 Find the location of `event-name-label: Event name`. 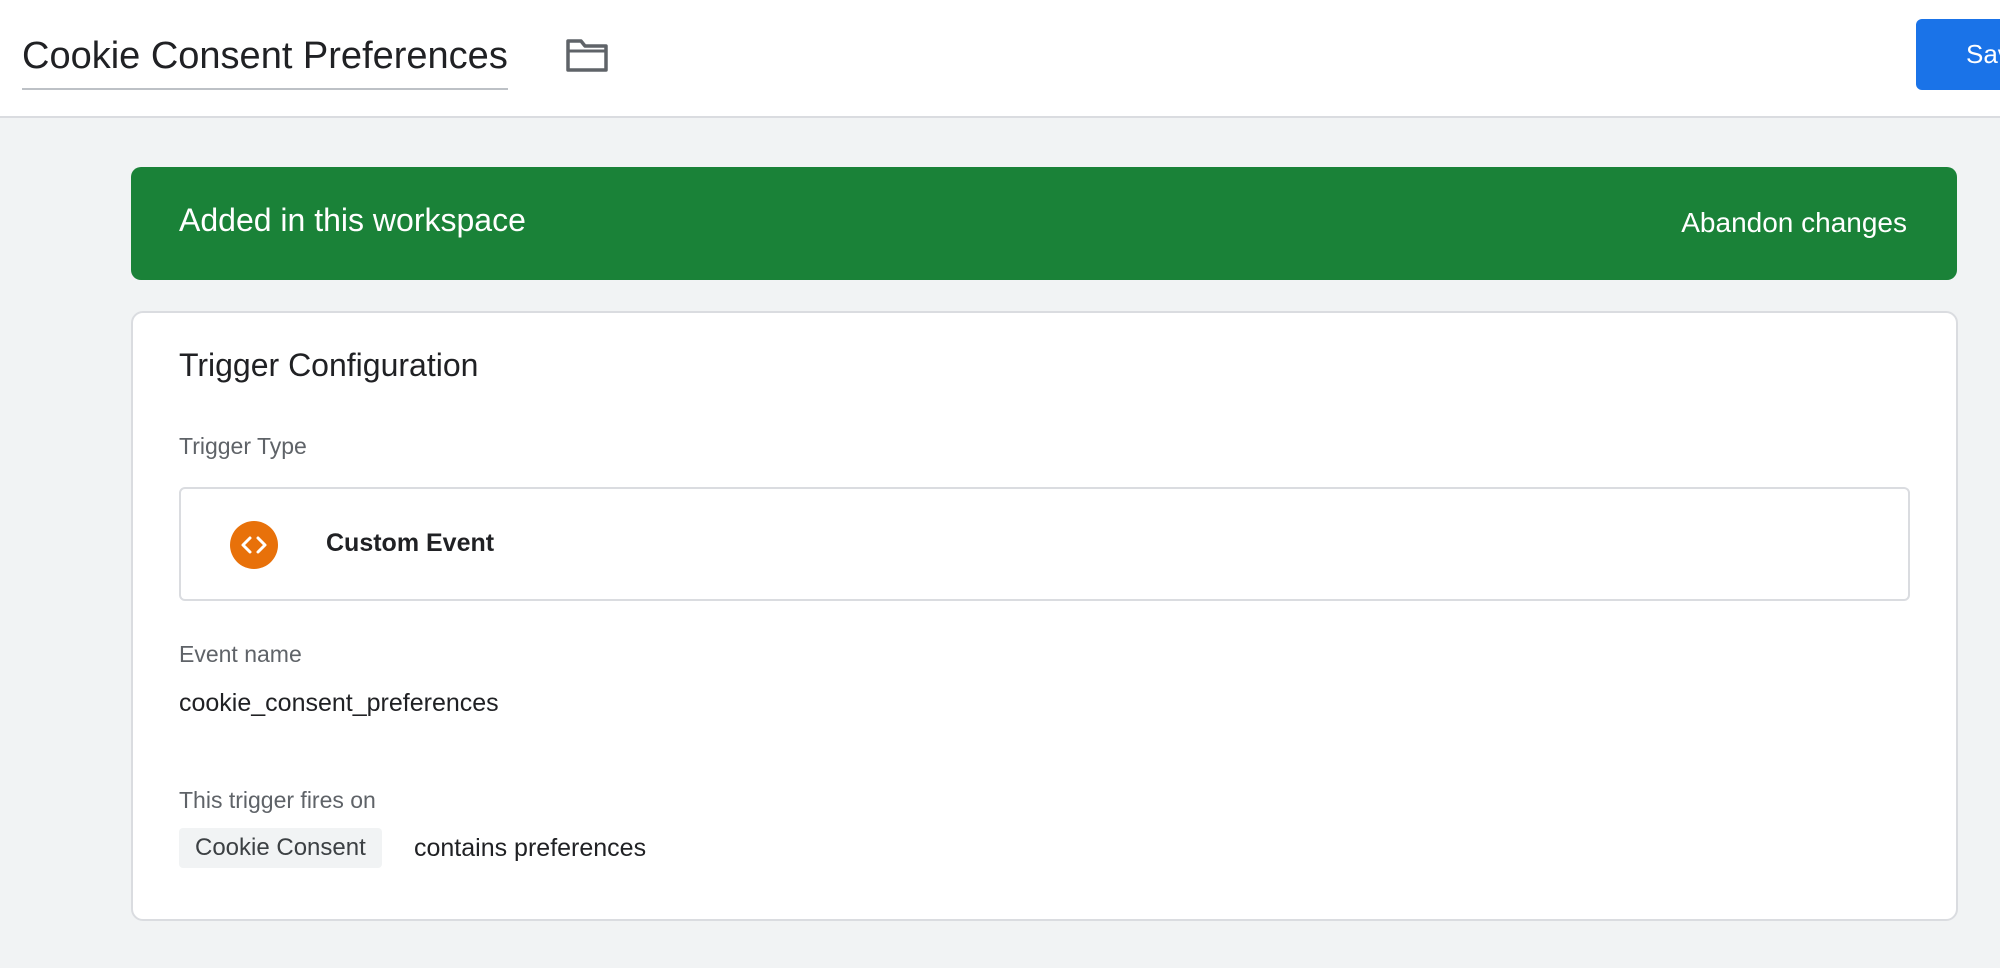

event-name-label: Event name is located at coordinates (240, 654).